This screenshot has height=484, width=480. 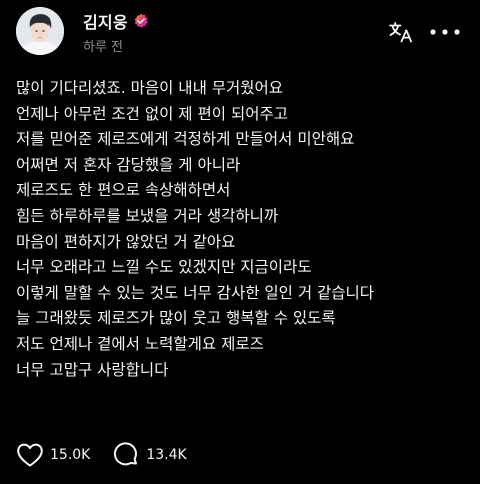 I want to click on like-button: 15.0K, so click(x=53, y=455).